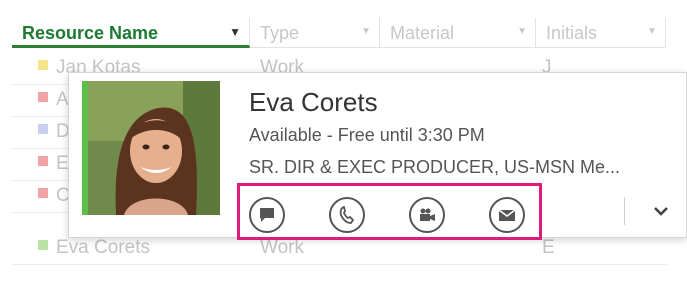  I want to click on column-header-material: Material ▼, so click(458, 33).